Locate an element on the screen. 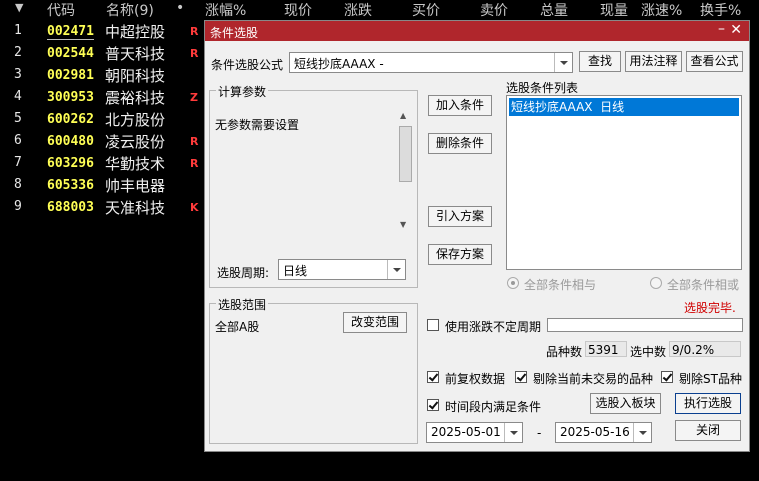 The height and width of the screenshot is (481, 759). radio-and is located at coordinates (513, 283).